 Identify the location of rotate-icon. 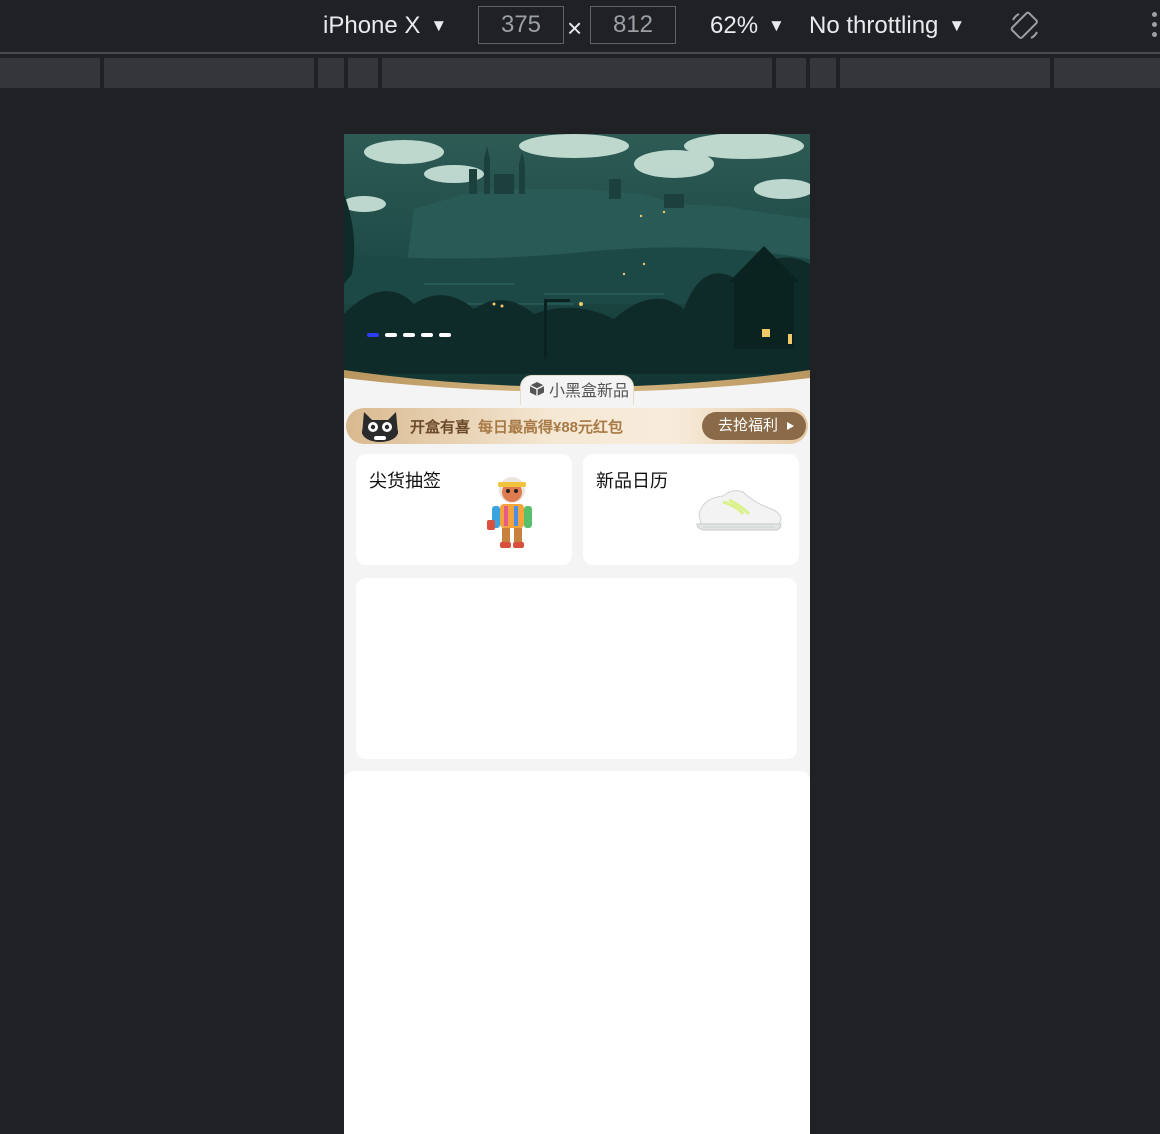
(1025, 26).